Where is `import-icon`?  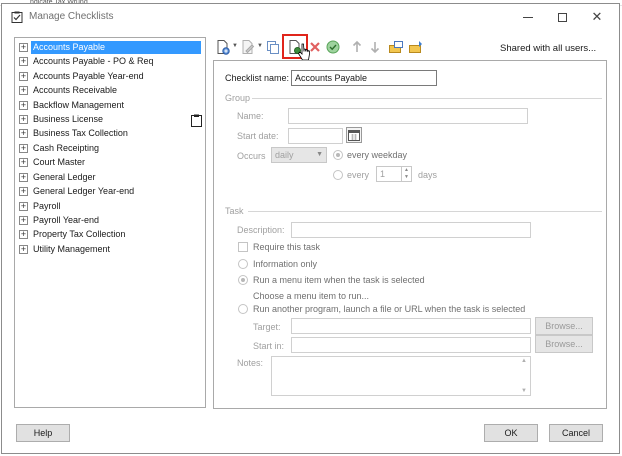 import-icon is located at coordinates (415, 47).